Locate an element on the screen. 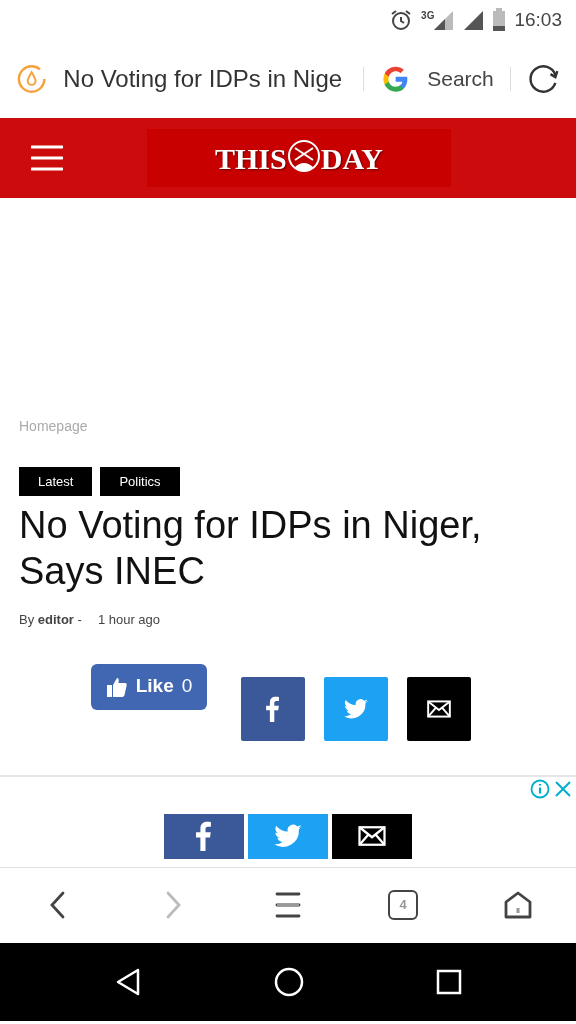  clock-time: 16:03 is located at coordinates (538, 19).